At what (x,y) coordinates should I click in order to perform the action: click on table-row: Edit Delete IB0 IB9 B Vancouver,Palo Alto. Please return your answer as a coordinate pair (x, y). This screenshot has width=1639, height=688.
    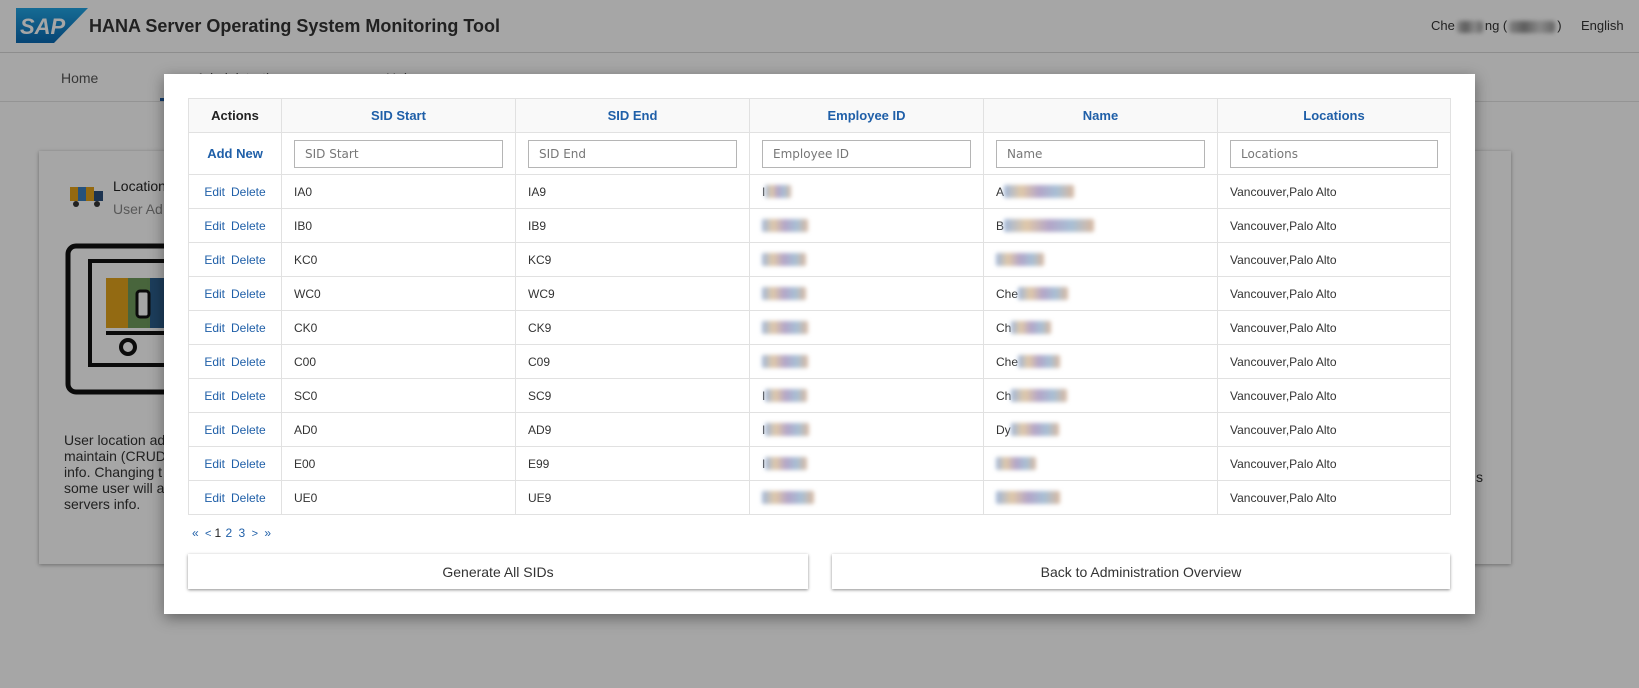
    Looking at the image, I should click on (819, 225).